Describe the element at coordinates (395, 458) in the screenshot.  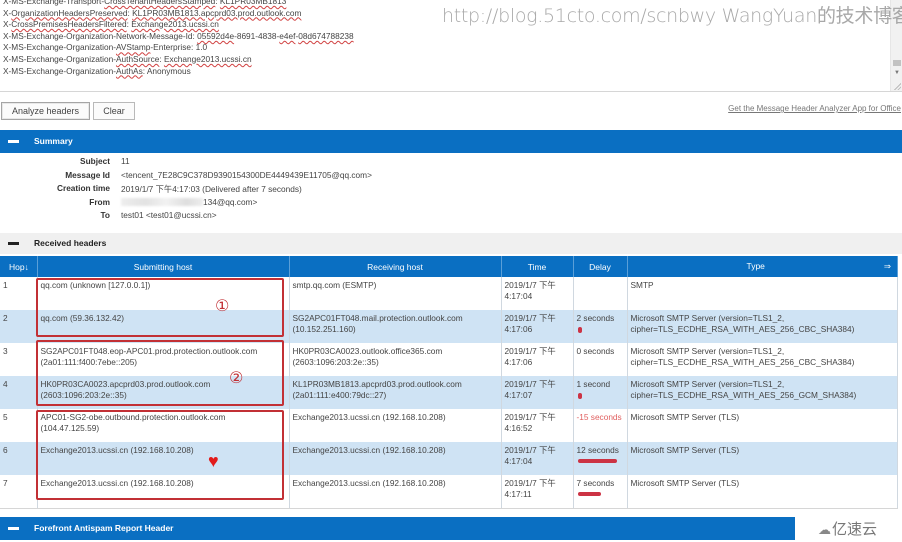
I see `receiving-host-cell: Exchange2013.ucssi.cn (192.168.10.208)` at that location.